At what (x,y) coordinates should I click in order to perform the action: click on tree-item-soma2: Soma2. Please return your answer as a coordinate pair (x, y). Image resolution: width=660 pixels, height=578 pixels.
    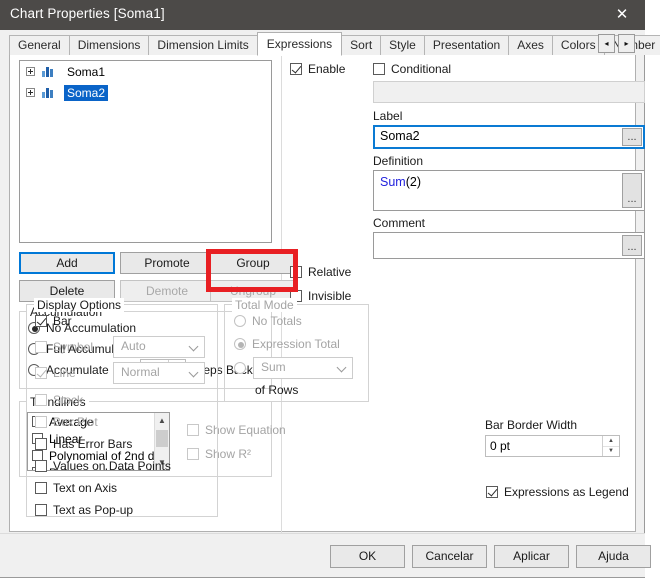
    Looking at the image, I should click on (145, 92).